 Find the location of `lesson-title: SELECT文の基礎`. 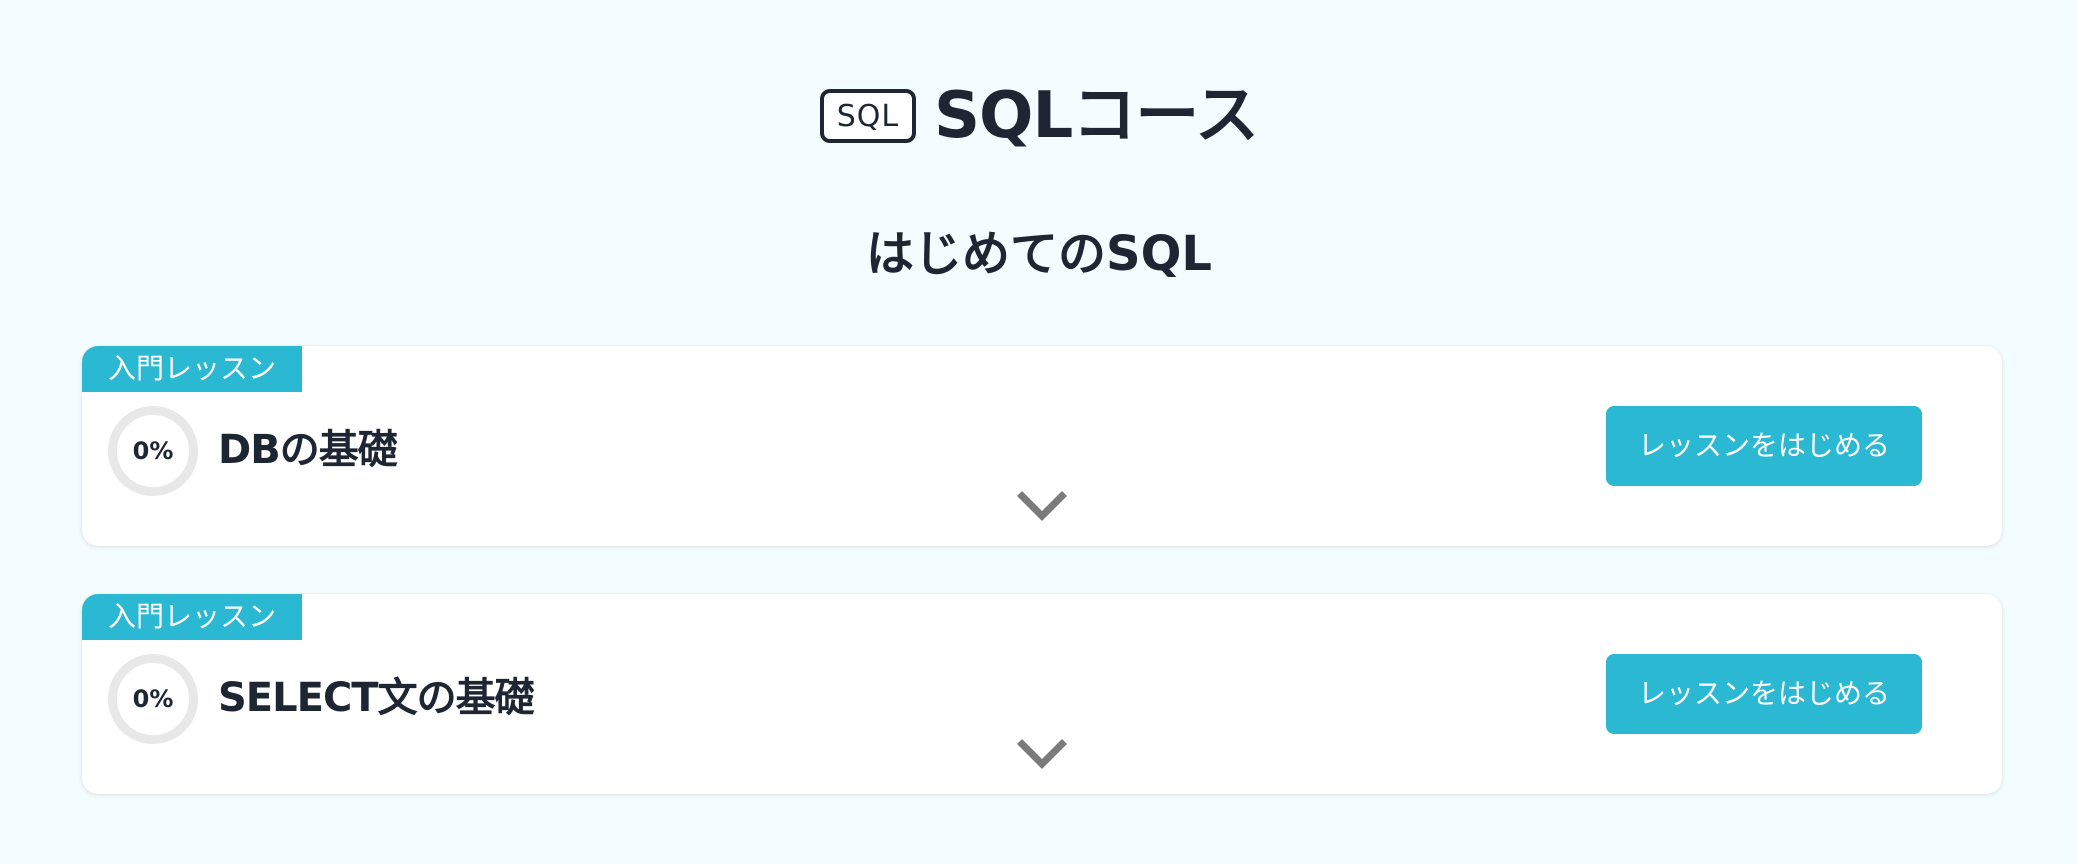

lesson-title: SELECT文の基礎 is located at coordinates (376, 698).